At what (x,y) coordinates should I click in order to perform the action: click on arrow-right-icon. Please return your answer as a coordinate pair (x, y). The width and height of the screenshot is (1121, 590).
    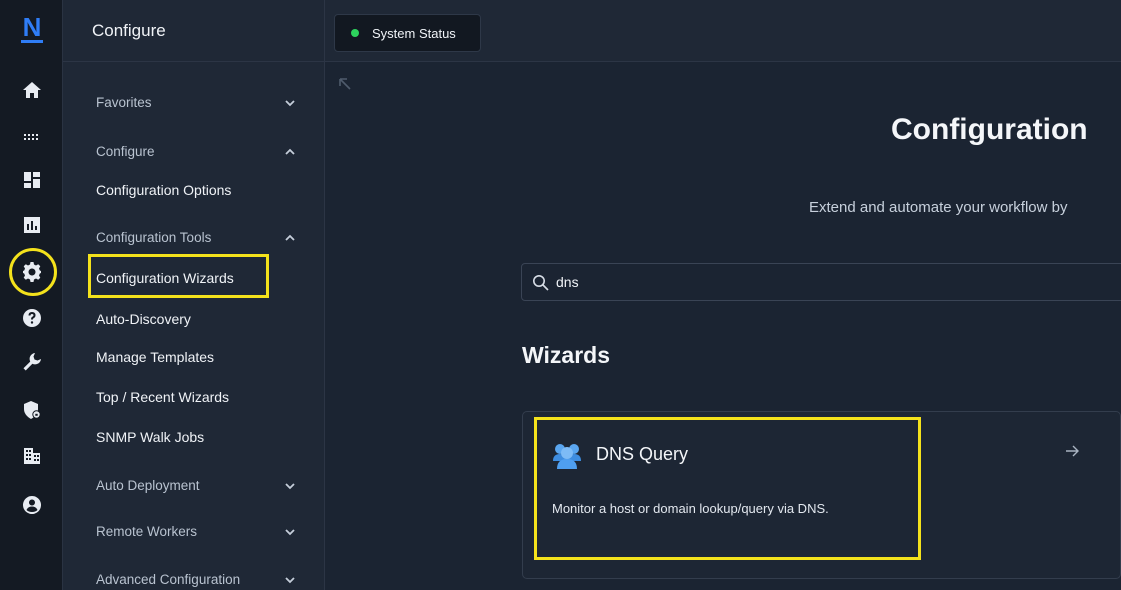
    Looking at the image, I should click on (1073, 452).